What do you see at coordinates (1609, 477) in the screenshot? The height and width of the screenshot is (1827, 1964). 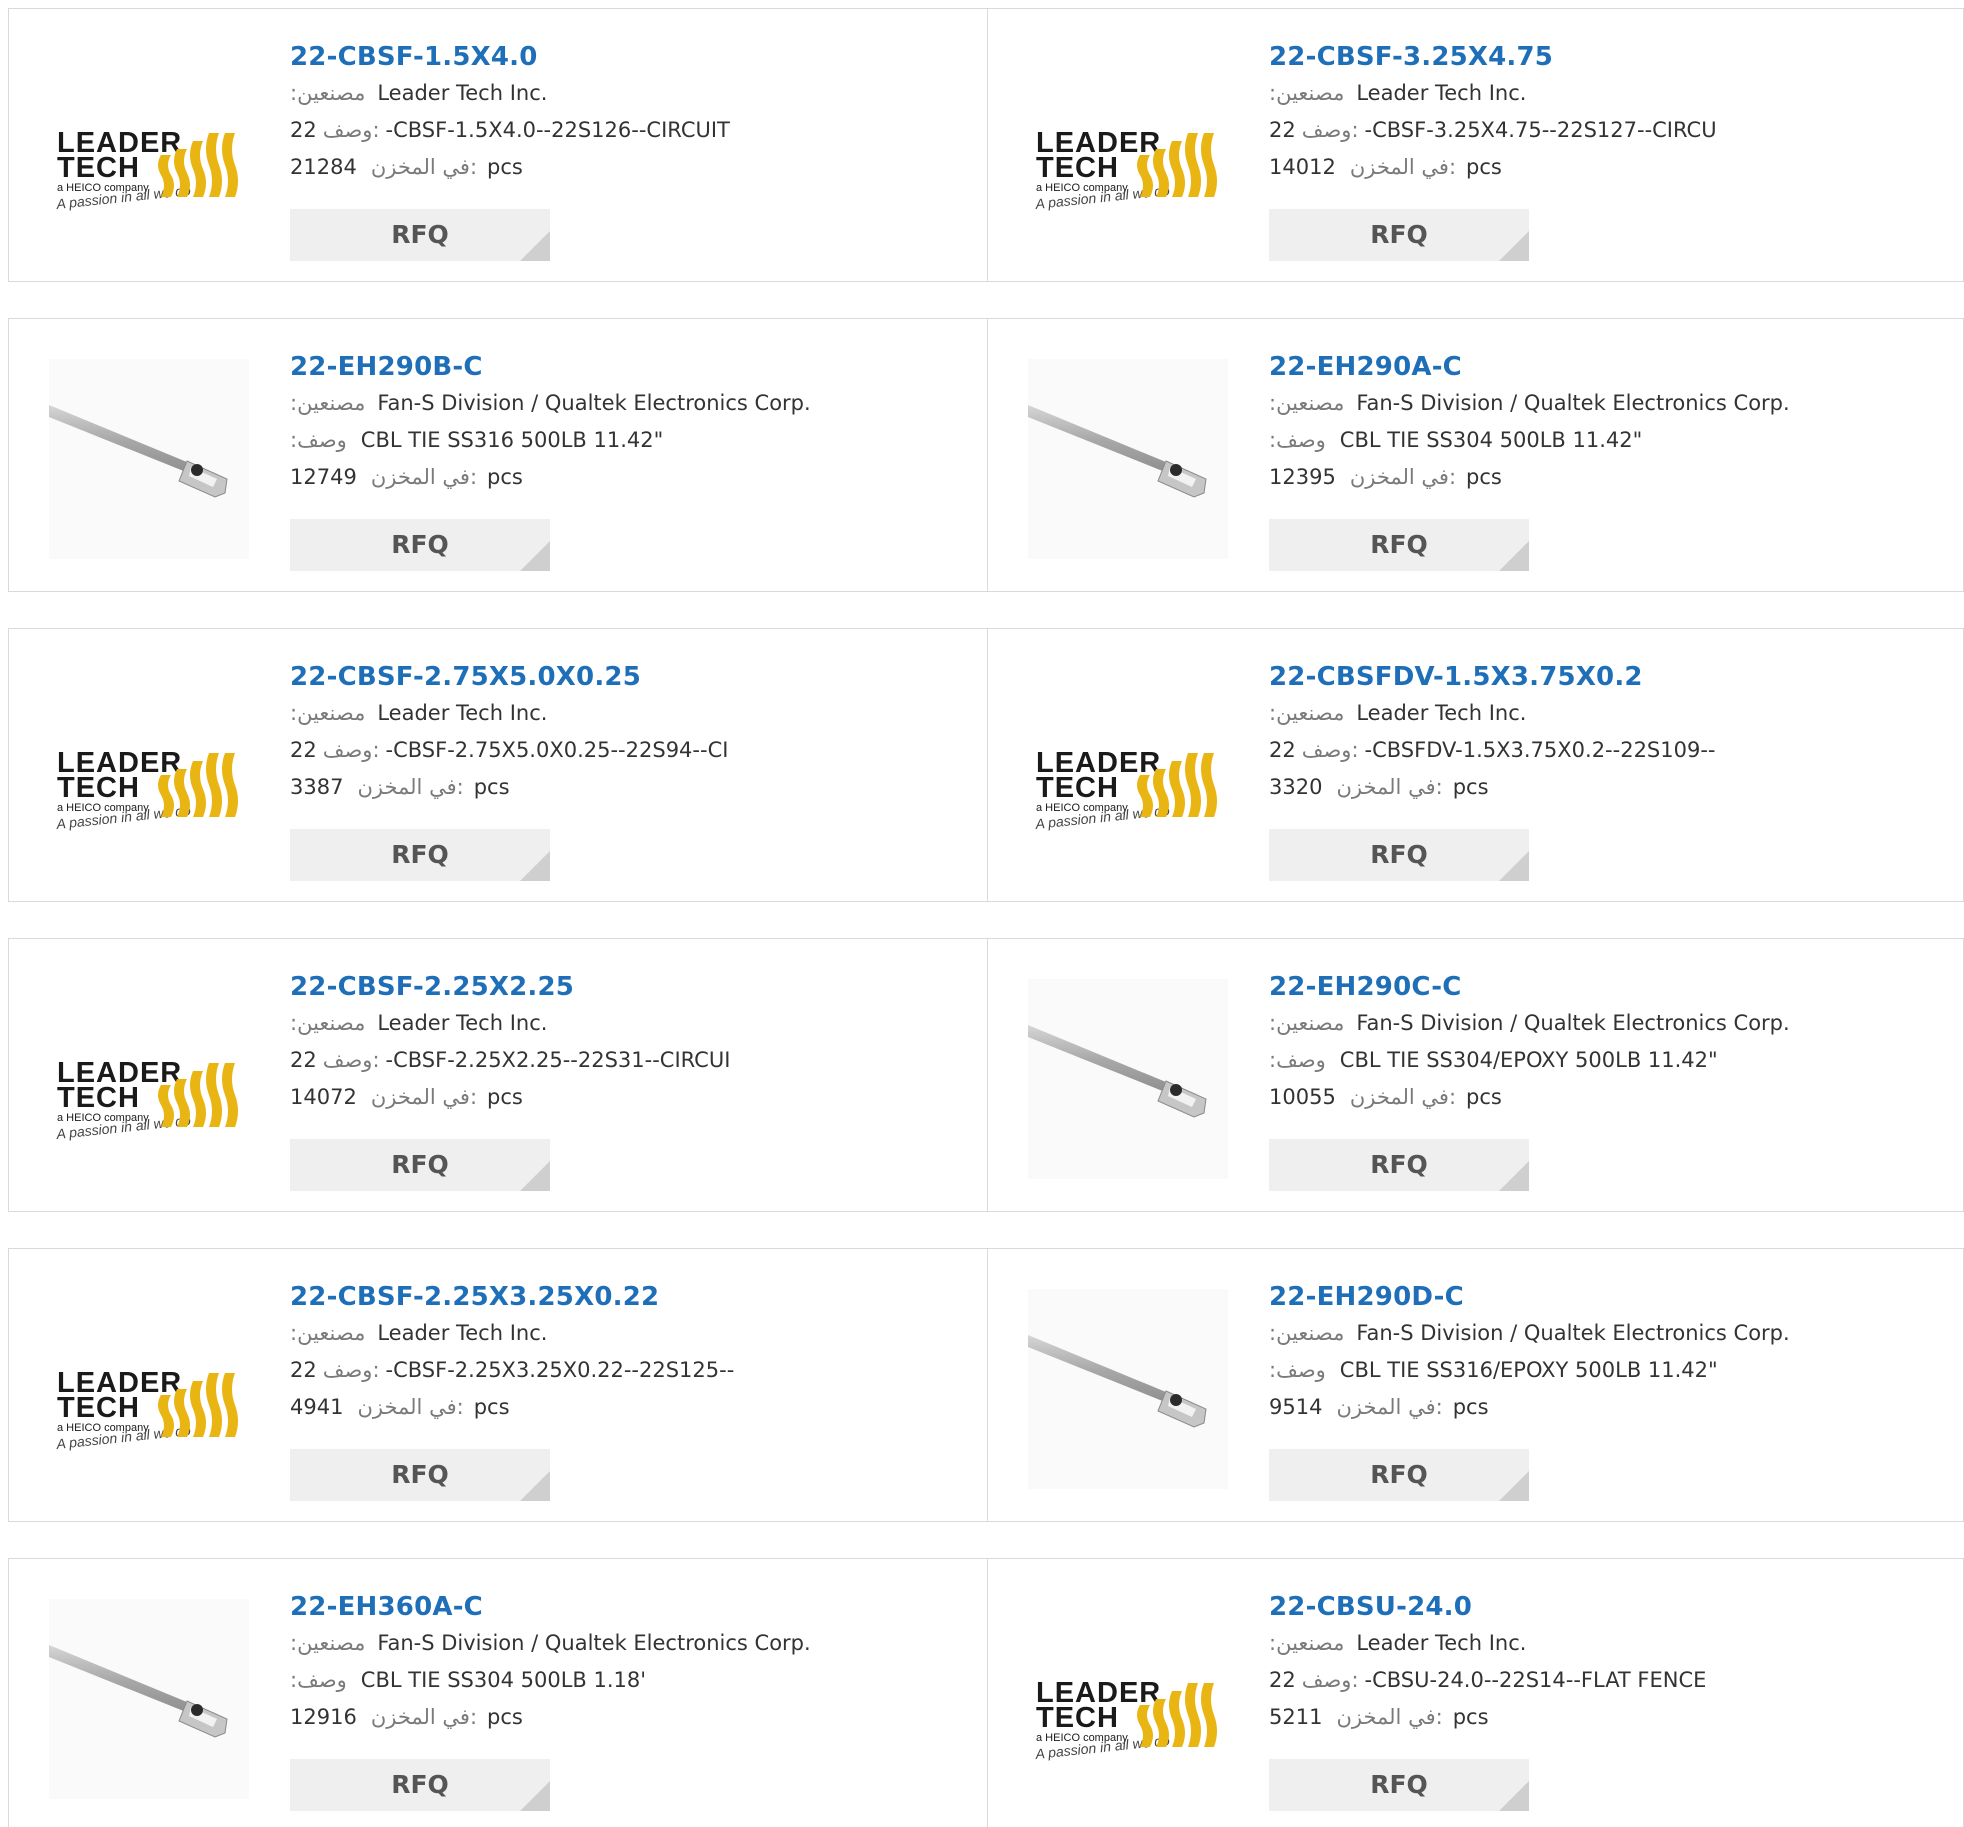 I see `stock-line: 12395 في المخزن: pcs` at bounding box center [1609, 477].